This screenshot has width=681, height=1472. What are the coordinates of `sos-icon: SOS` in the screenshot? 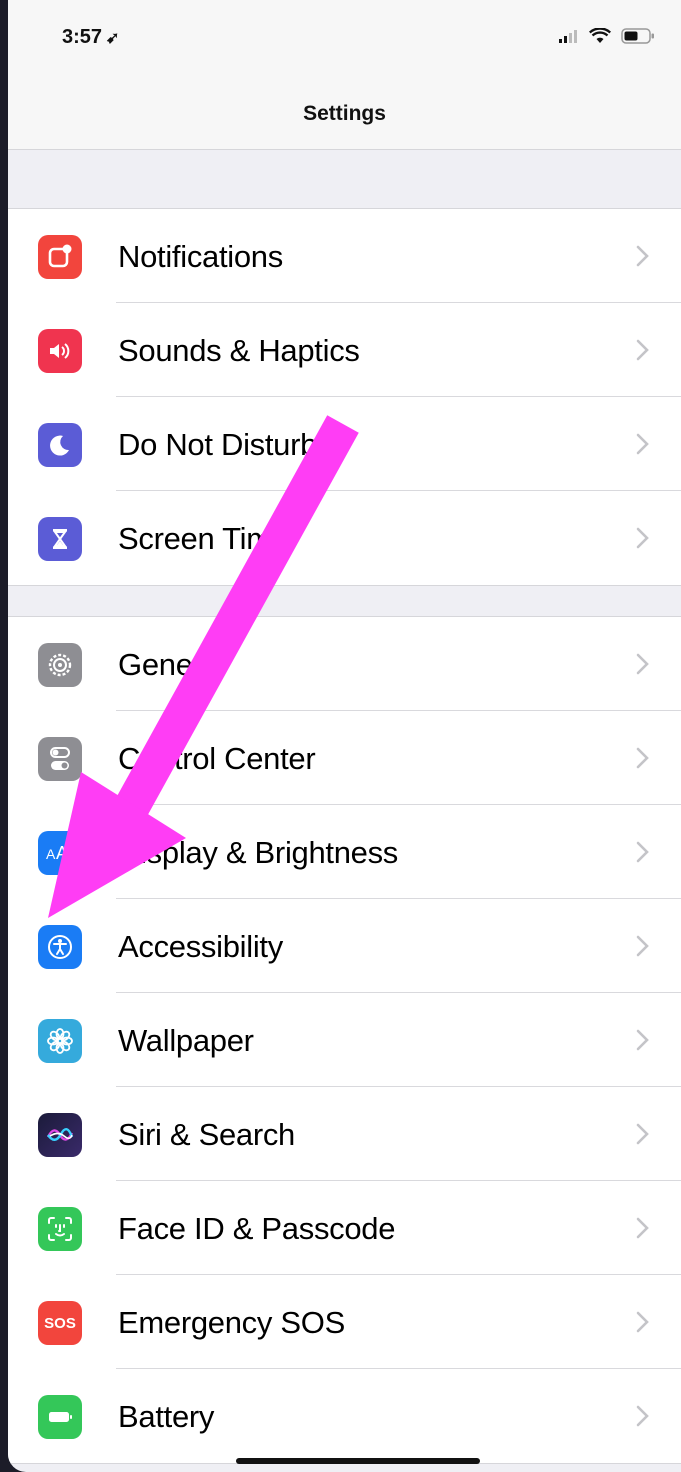 It's located at (60, 1323).